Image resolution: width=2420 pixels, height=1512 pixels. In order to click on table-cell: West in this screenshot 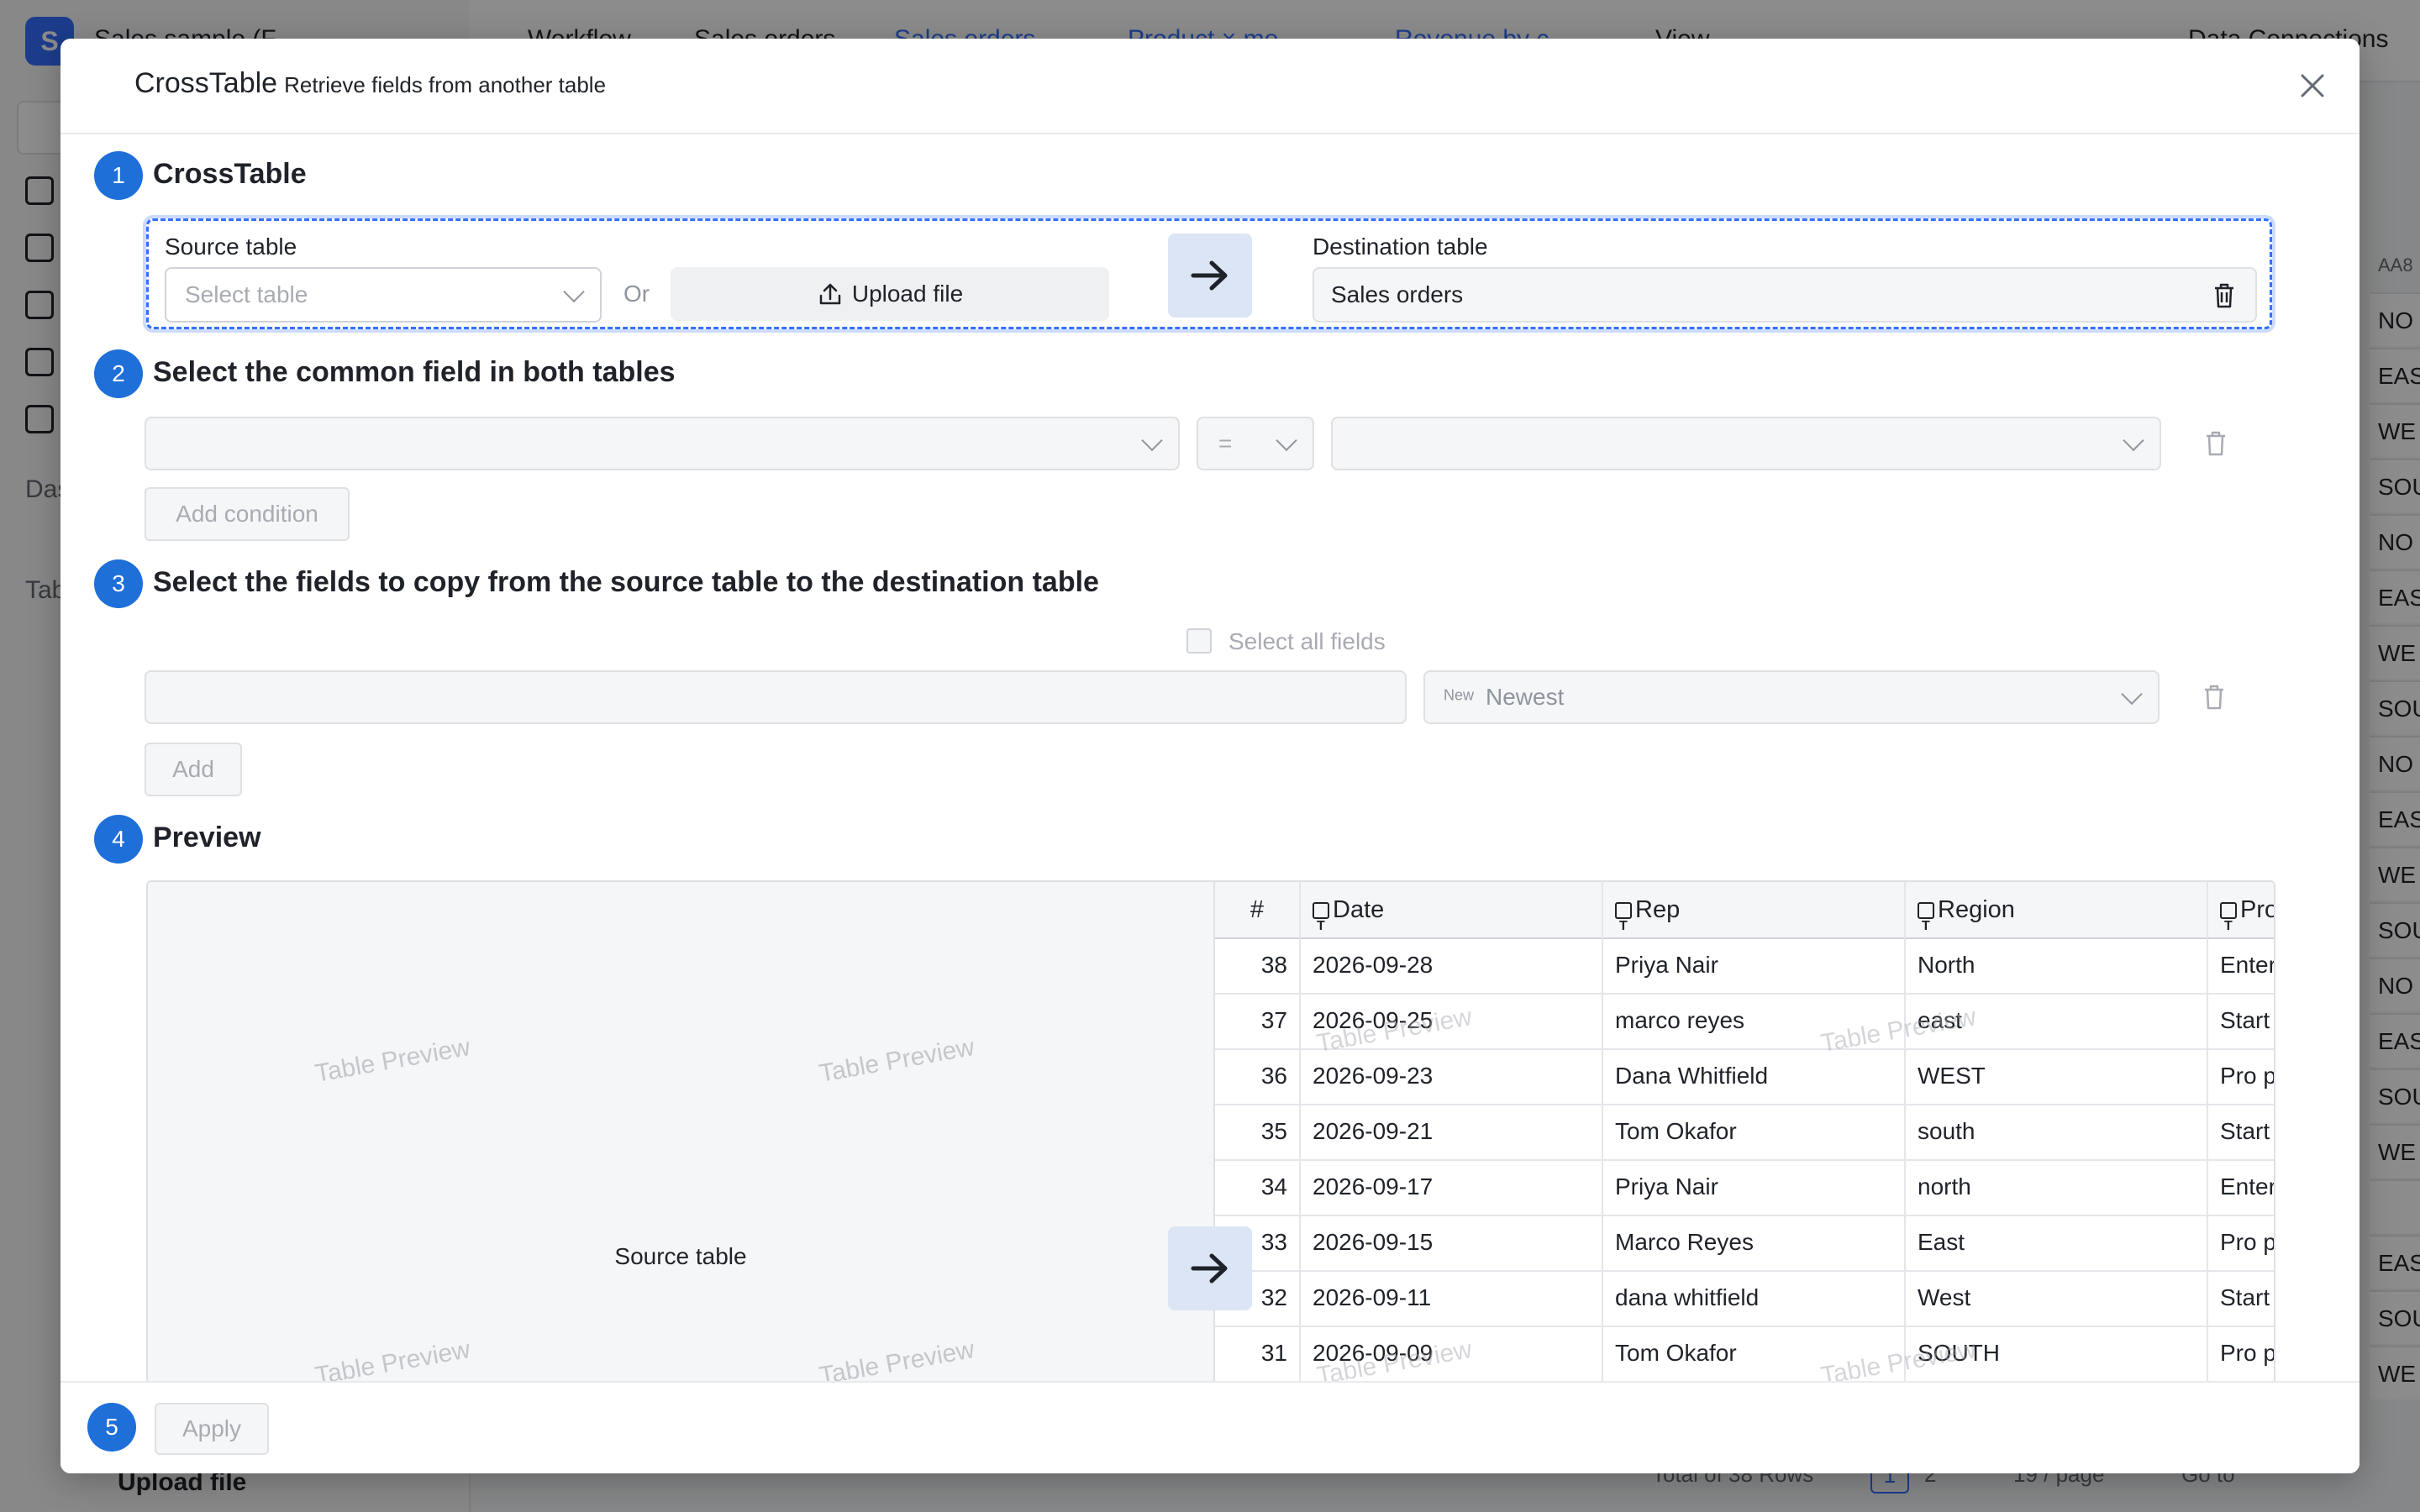, I will do `click(2055, 1298)`.